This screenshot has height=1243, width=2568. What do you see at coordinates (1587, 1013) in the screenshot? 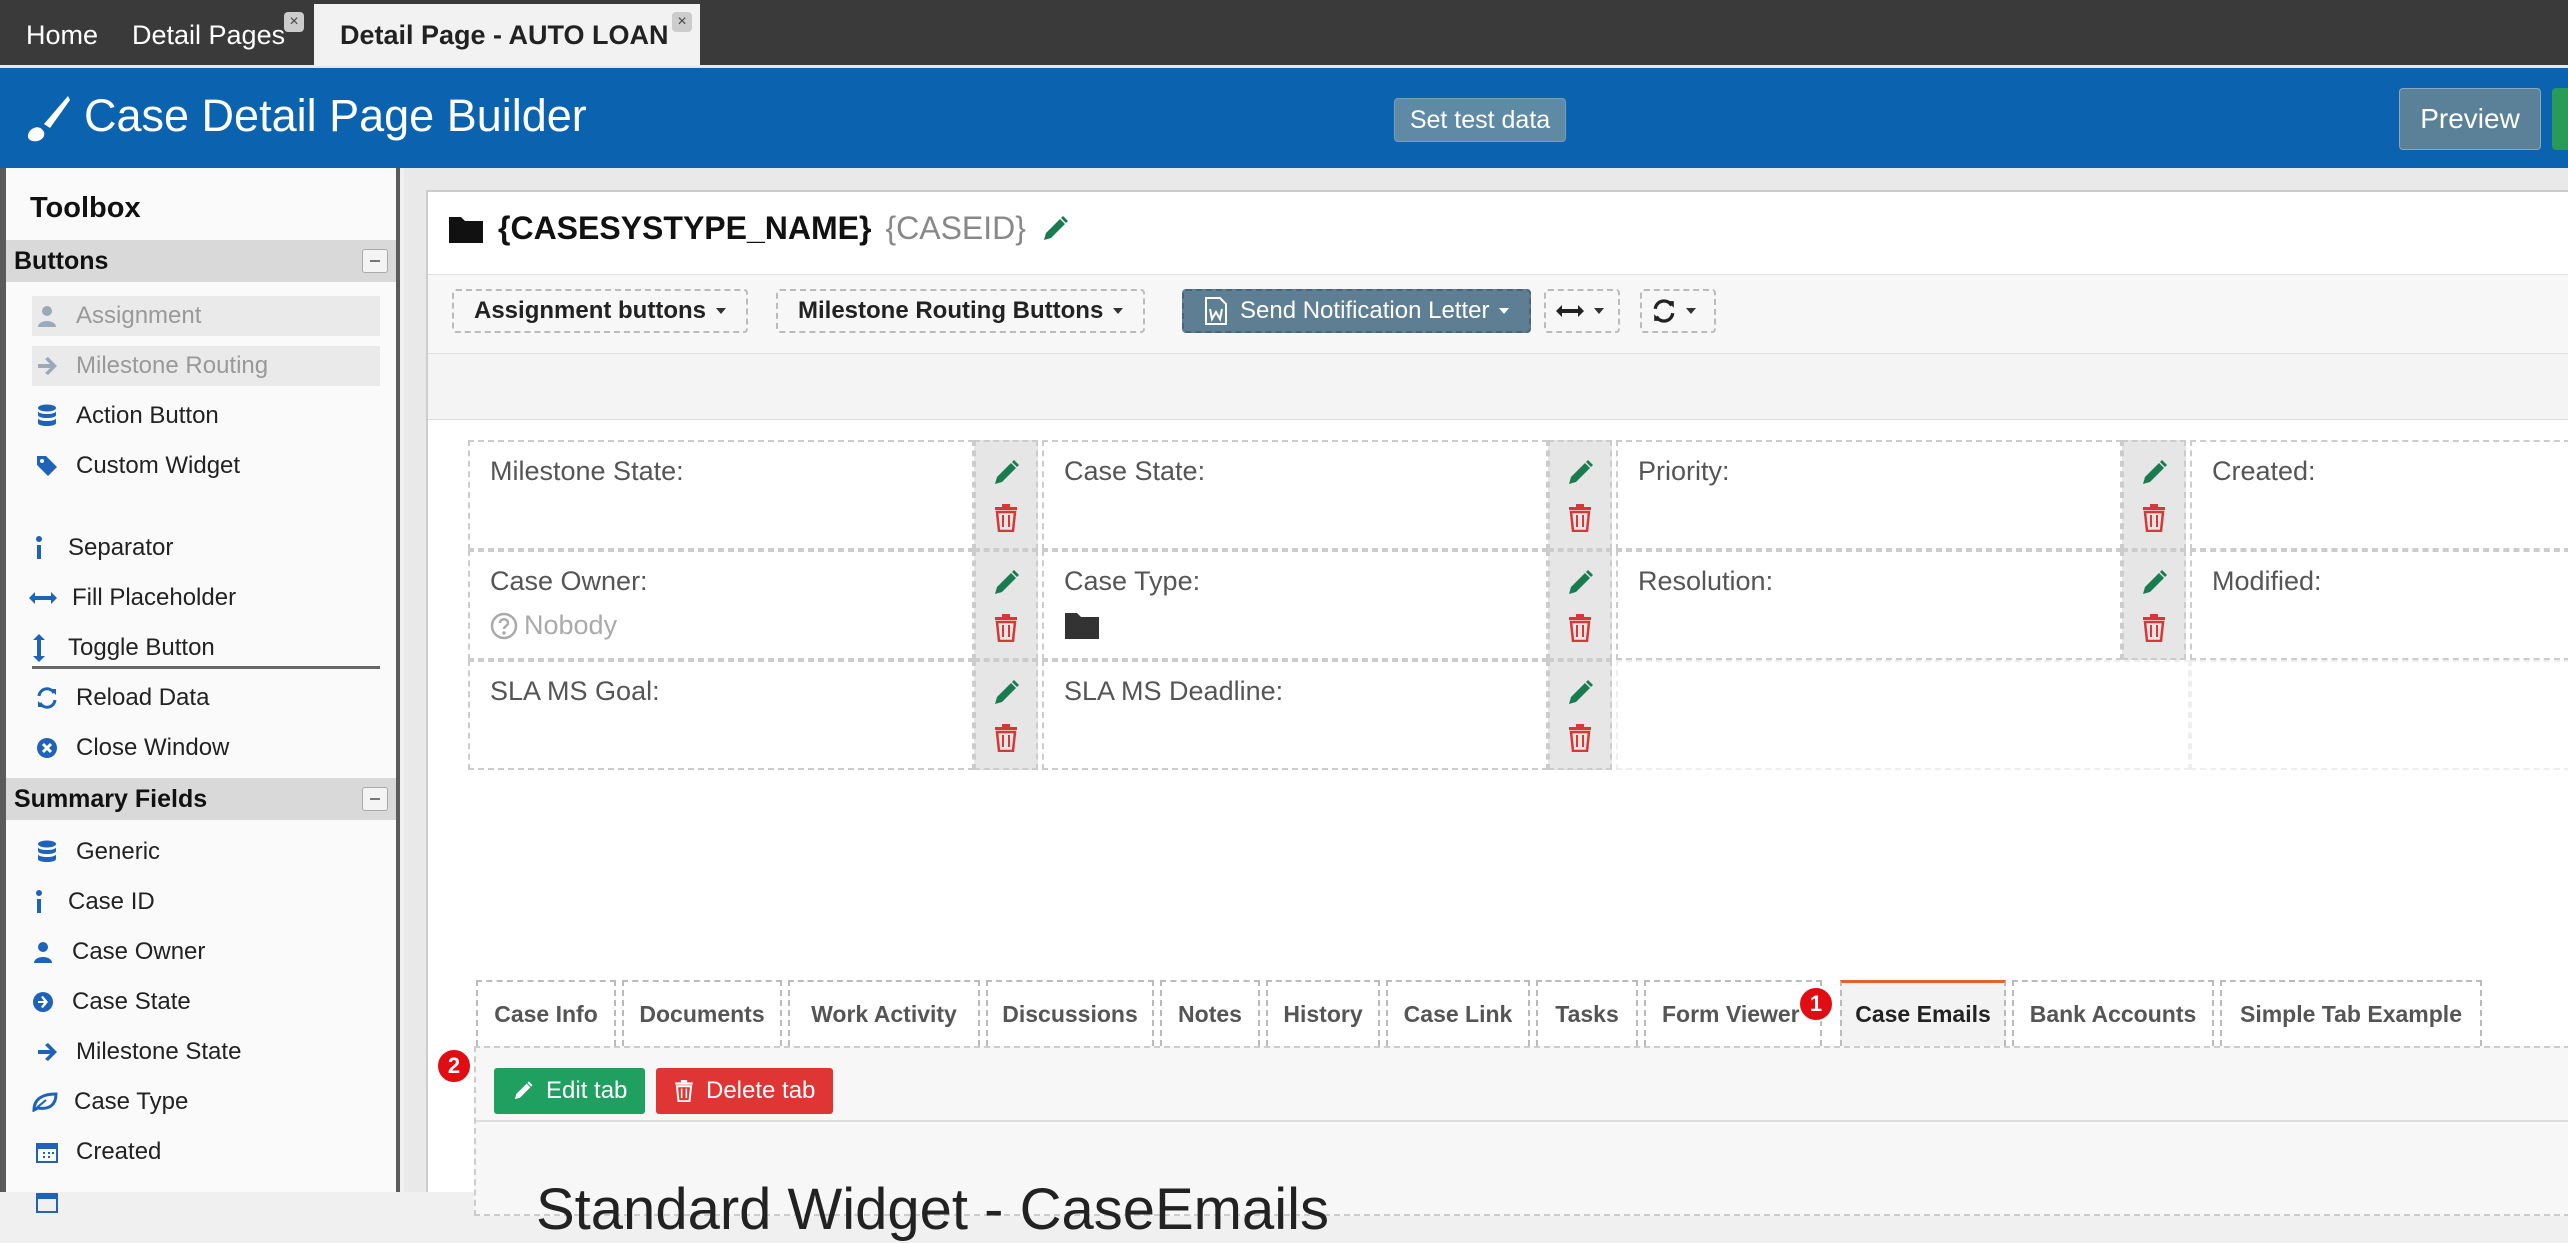
I see `tab-tasks: Tasks` at bounding box center [1587, 1013].